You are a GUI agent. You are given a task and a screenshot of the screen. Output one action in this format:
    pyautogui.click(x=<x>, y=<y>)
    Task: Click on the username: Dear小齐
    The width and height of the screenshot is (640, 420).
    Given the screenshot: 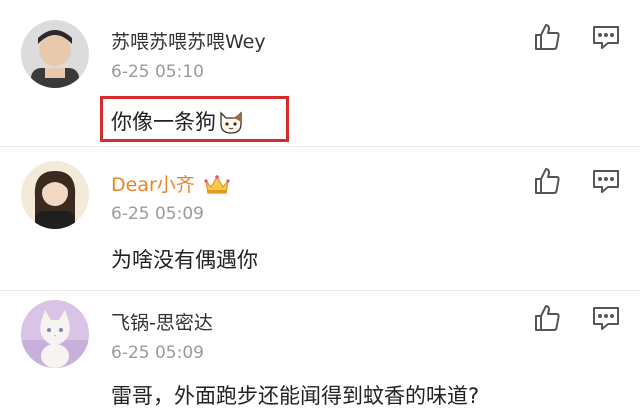 What is the action you would take?
    pyautogui.click(x=171, y=186)
    